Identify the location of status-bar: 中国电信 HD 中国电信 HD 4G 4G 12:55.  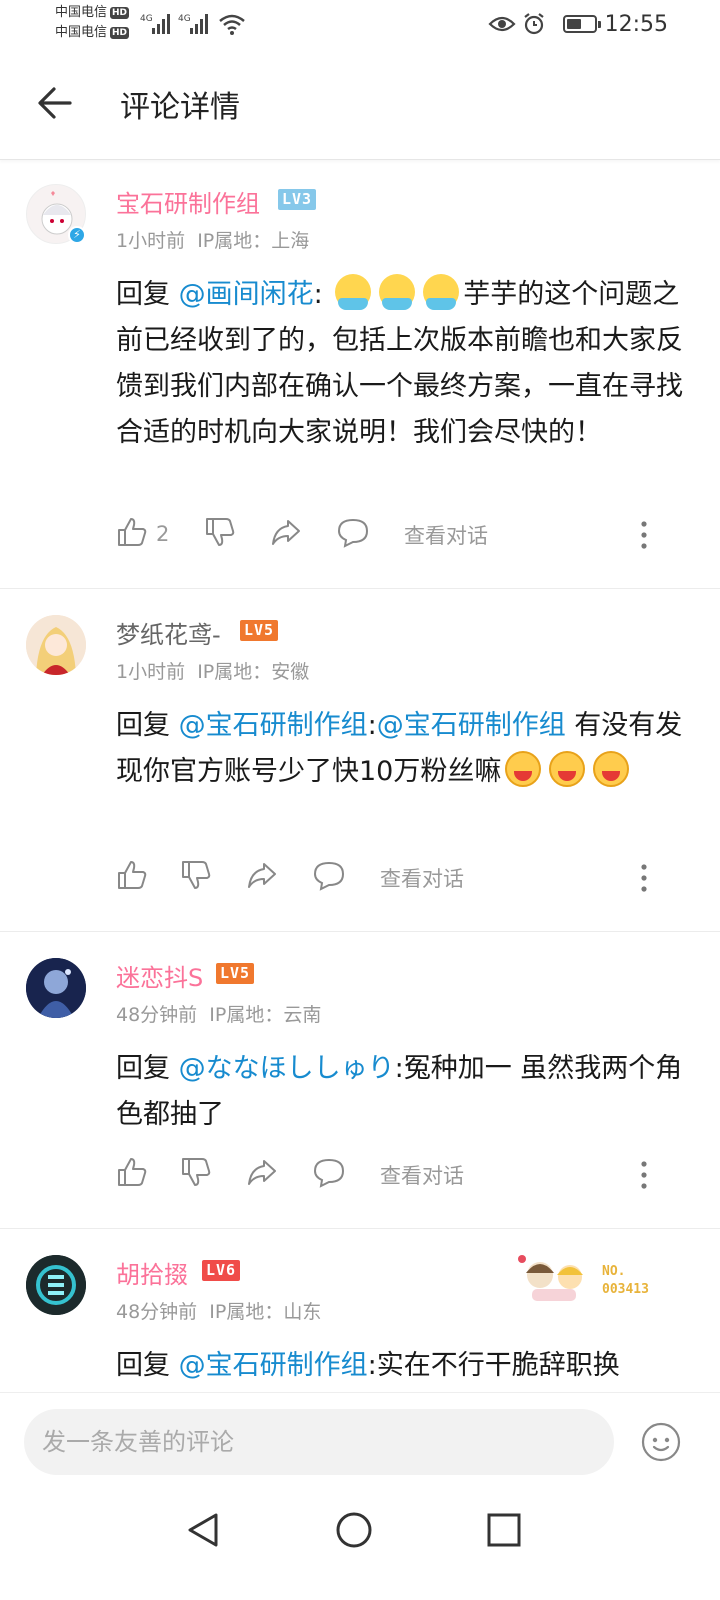
(360, 26).